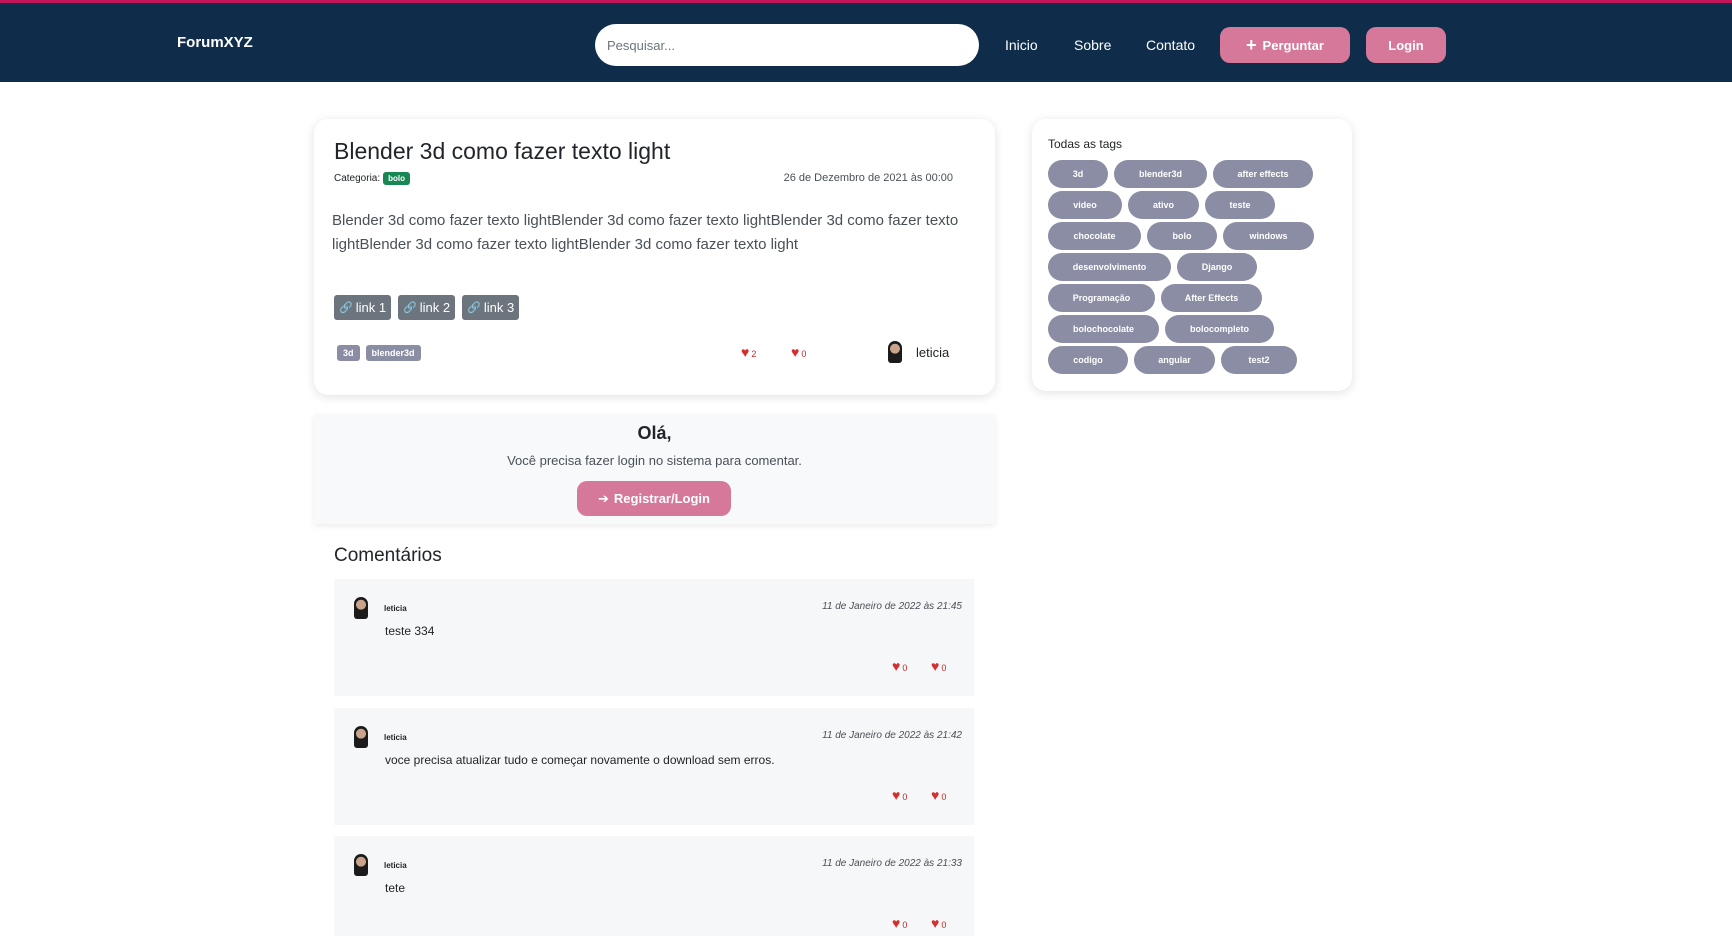 The height and width of the screenshot is (936, 1732). What do you see at coordinates (1021, 45) in the screenshot?
I see `nav-link-inicio: Inicio` at bounding box center [1021, 45].